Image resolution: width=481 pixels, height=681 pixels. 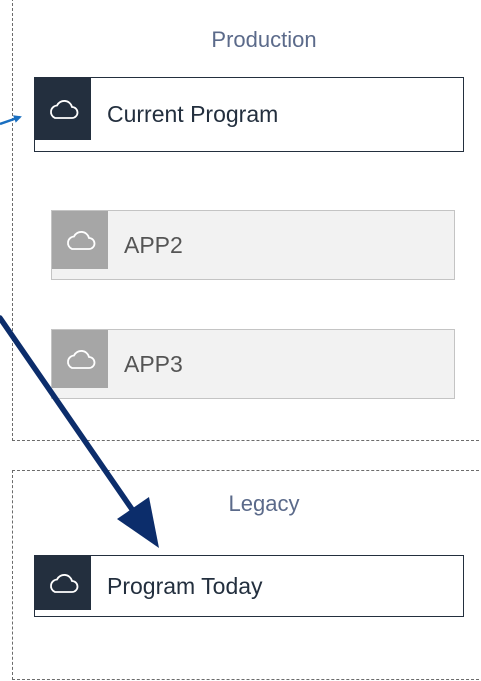 I want to click on production-group-title: Production, so click(x=264, y=39).